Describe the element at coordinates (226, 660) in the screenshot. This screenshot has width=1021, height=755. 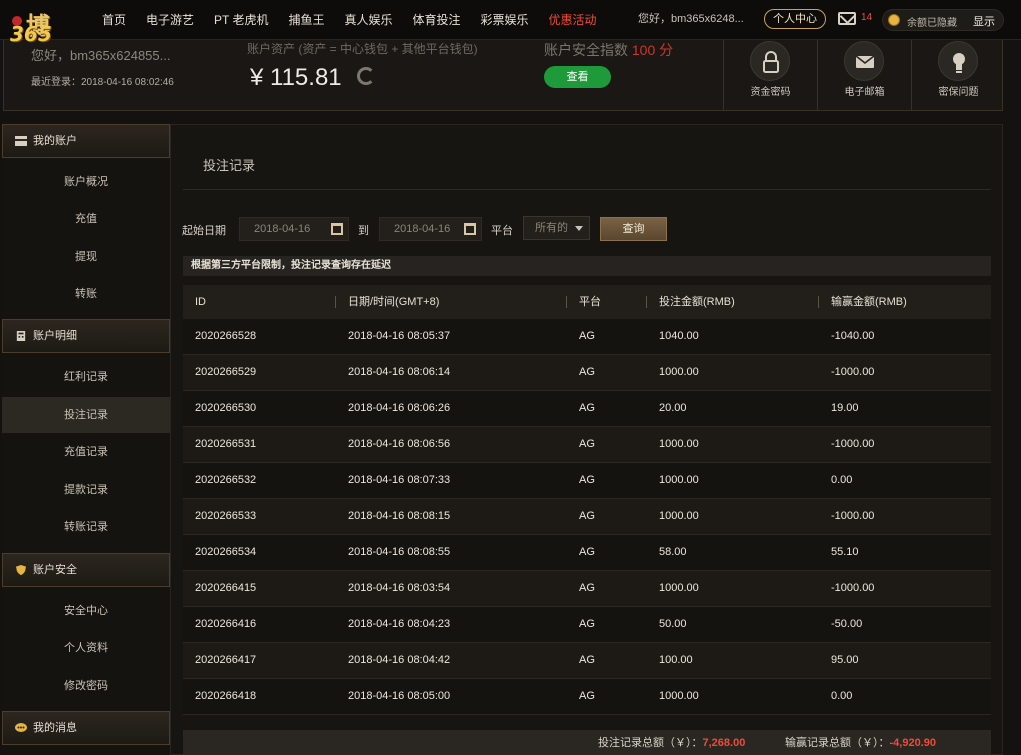
I see `table-cell: 2020266417` at that location.